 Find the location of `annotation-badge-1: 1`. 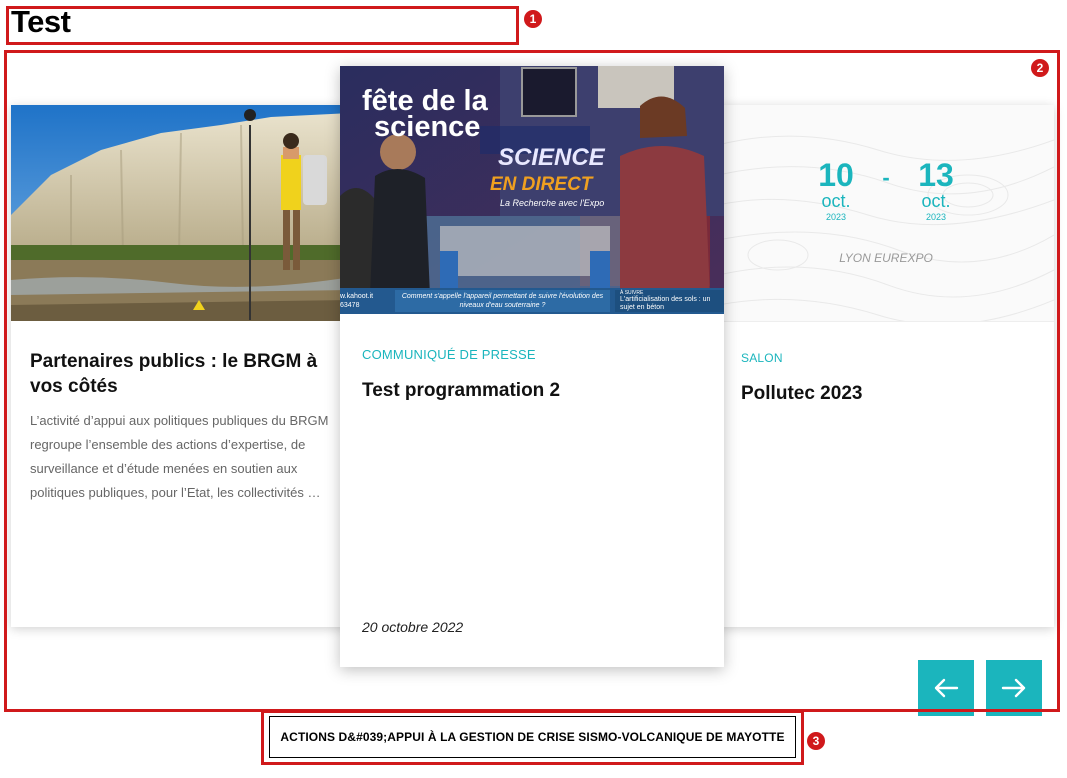

annotation-badge-1: 1 is located at coordinates (533, 19).